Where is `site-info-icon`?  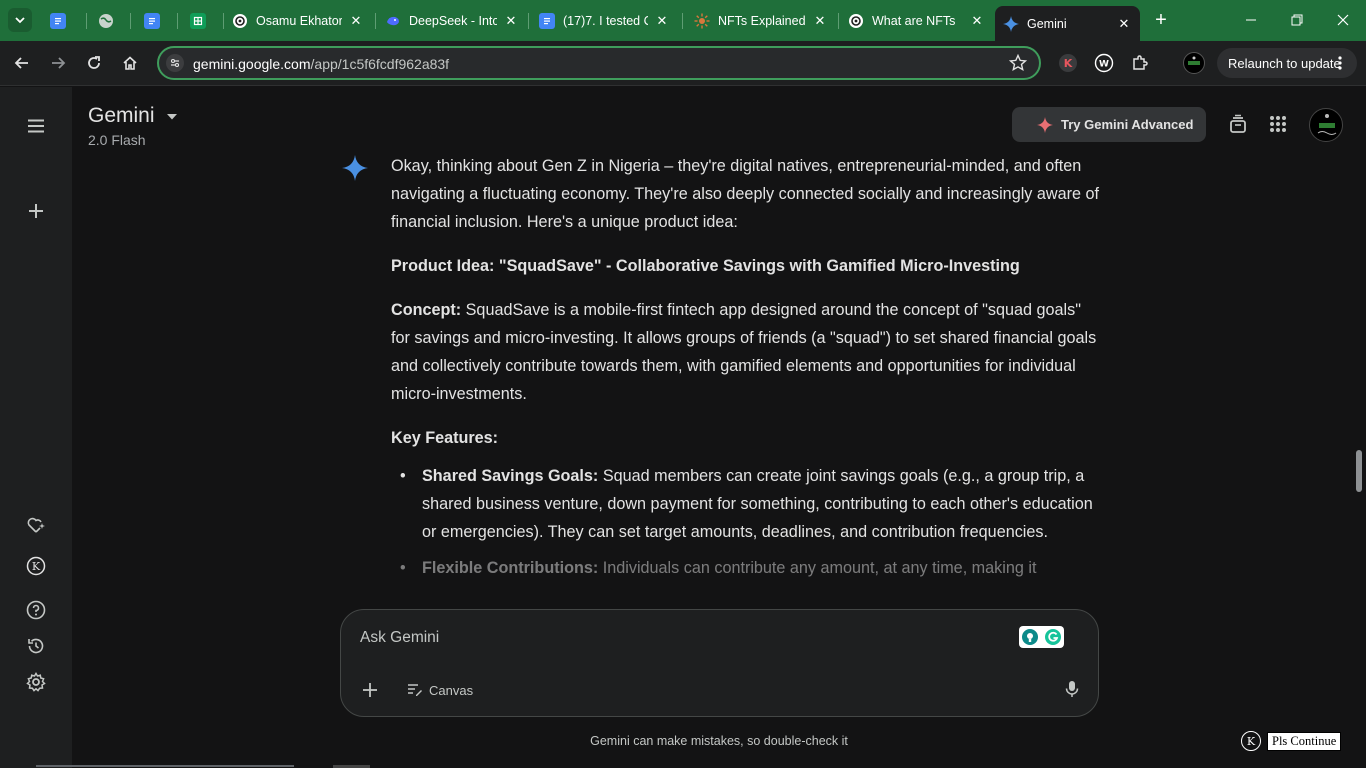 site-info-icon is located at coordinates (175, 63).